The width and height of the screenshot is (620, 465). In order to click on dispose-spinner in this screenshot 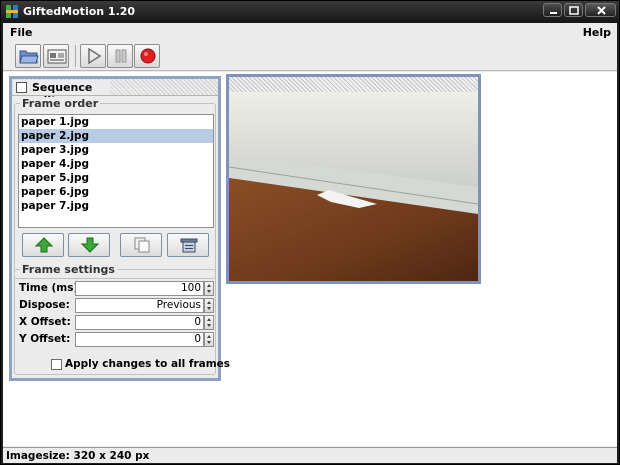, I will do `click(209, 305)`.